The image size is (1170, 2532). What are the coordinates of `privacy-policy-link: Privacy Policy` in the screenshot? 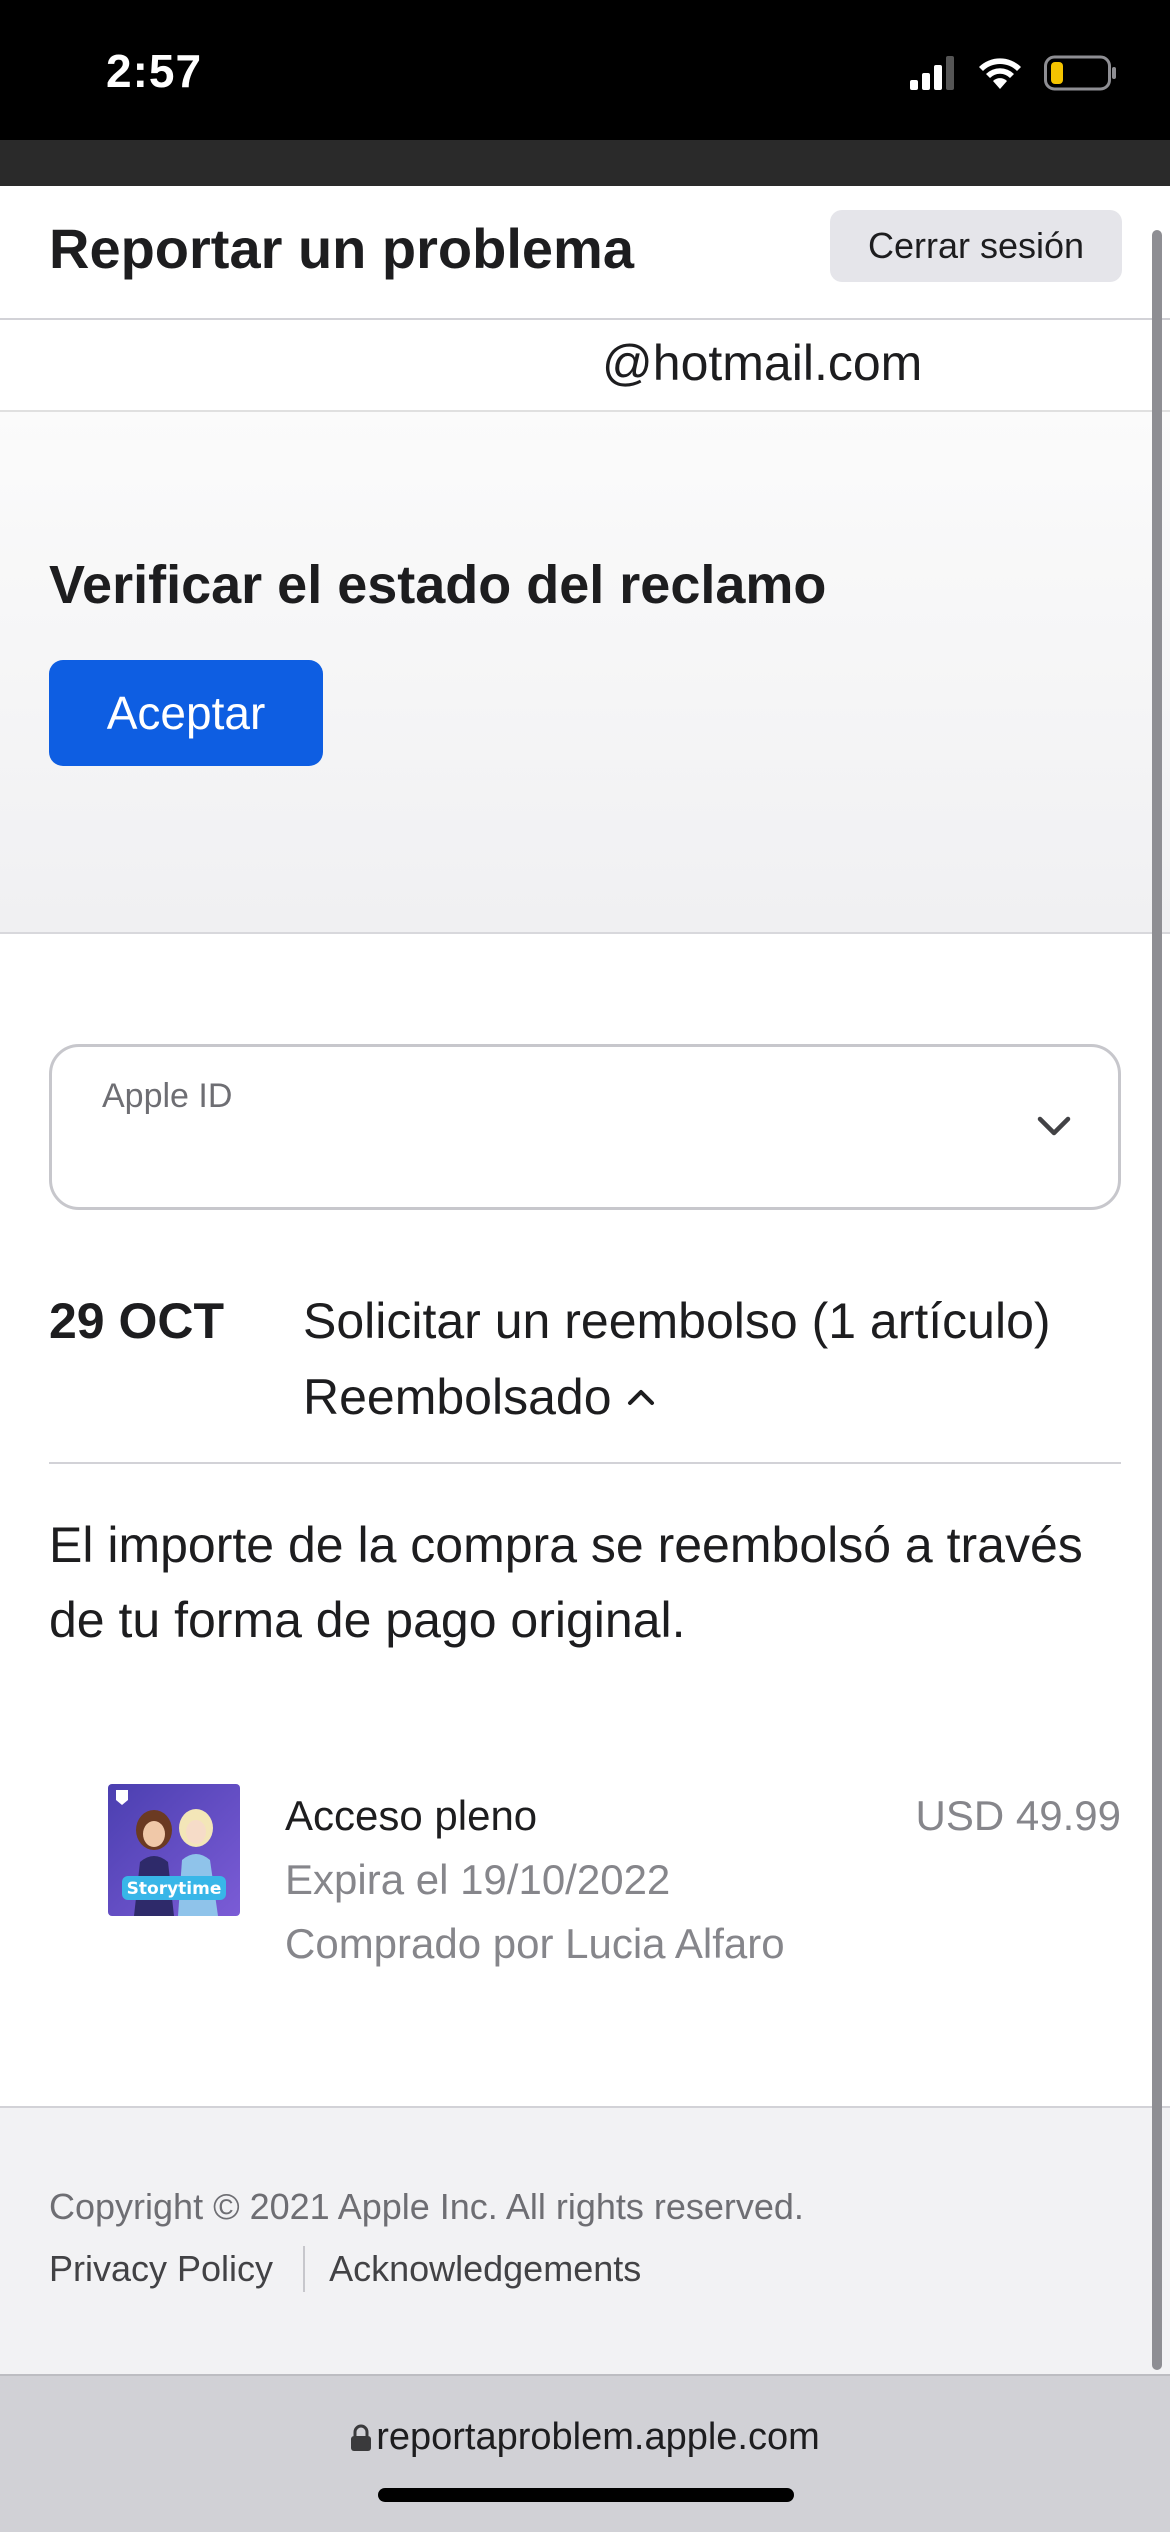 It's located at (161, 2269).